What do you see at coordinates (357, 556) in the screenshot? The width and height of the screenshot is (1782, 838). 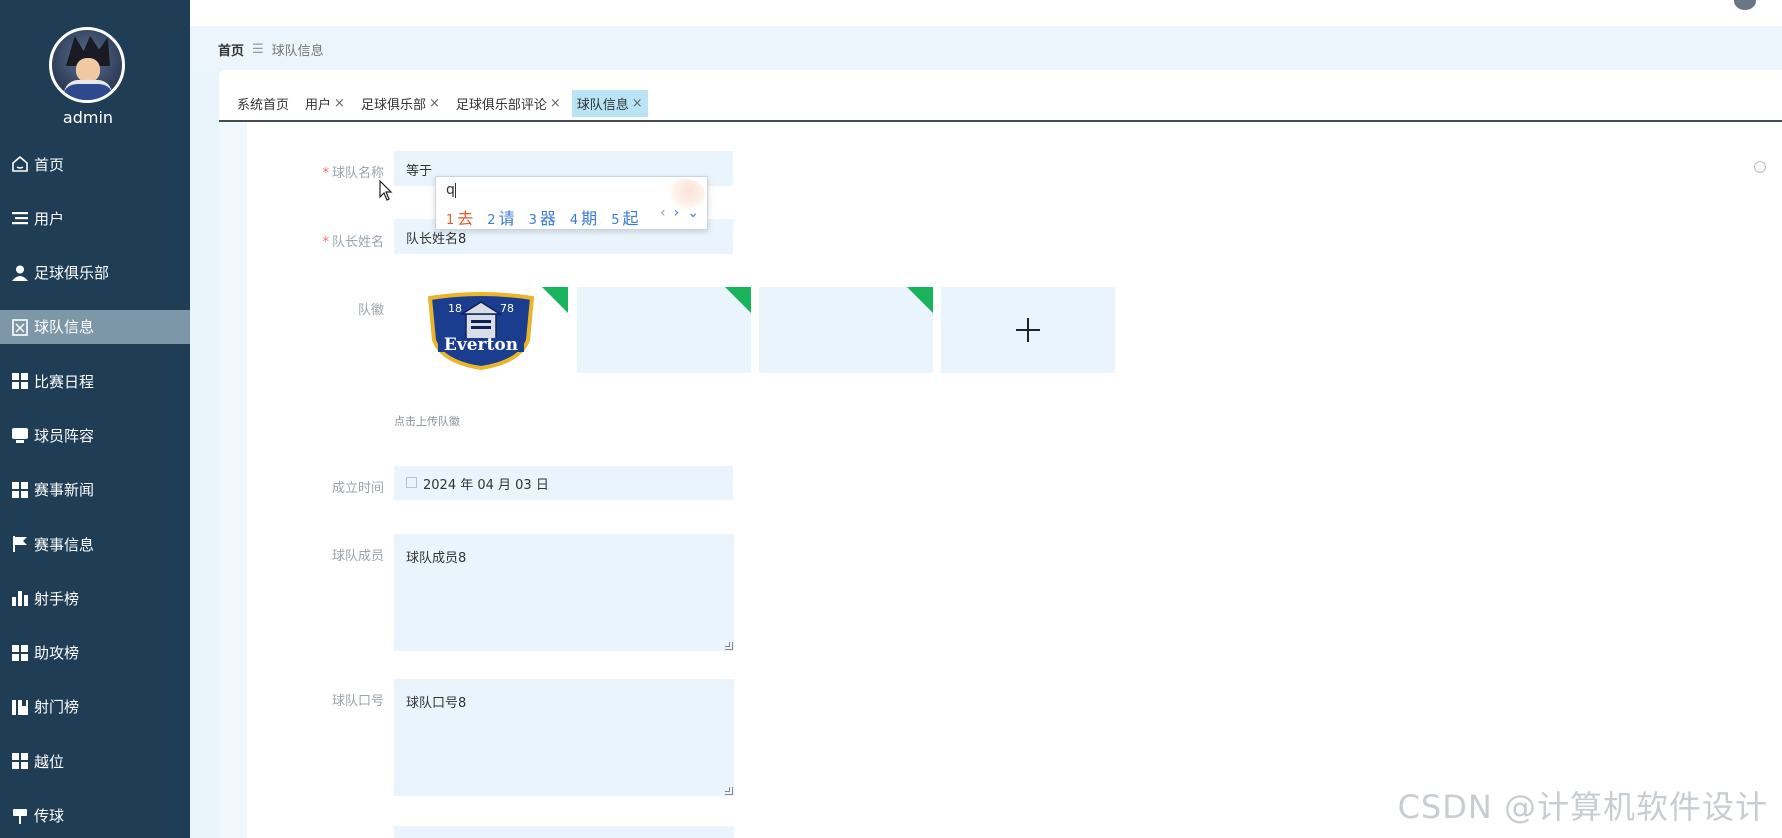 I see `members-label: 球队成员` at bounding box center [357, 556].